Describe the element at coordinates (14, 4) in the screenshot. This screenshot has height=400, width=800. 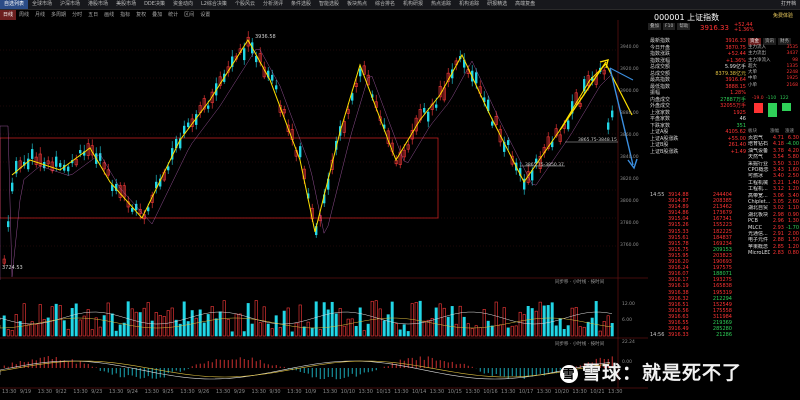
I see `nav-tab: 自选列表` at that location.